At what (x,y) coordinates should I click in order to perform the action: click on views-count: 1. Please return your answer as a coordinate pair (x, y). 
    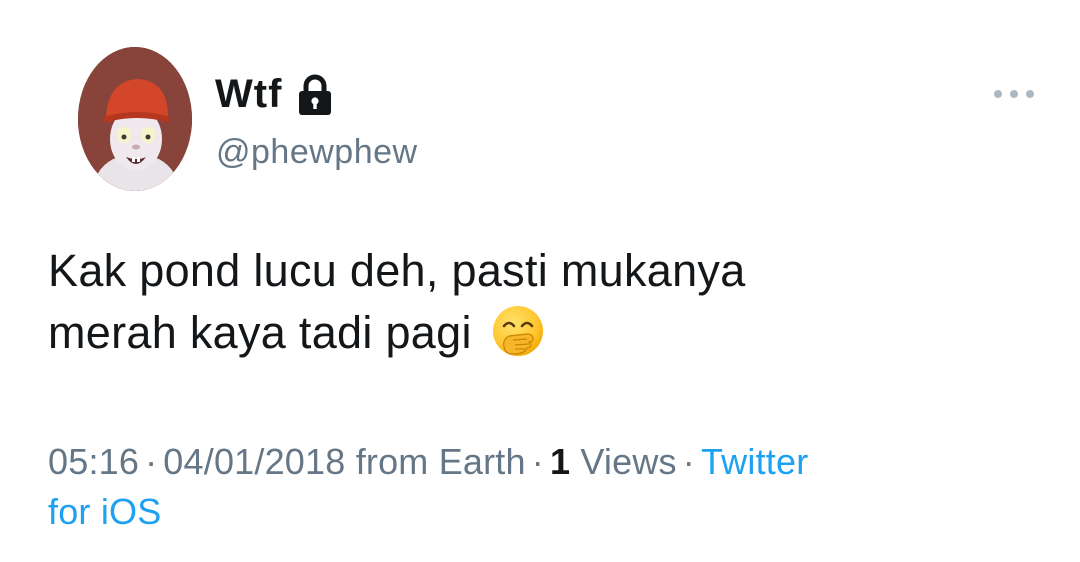
    Looking at the image, I should click on (560, 461).